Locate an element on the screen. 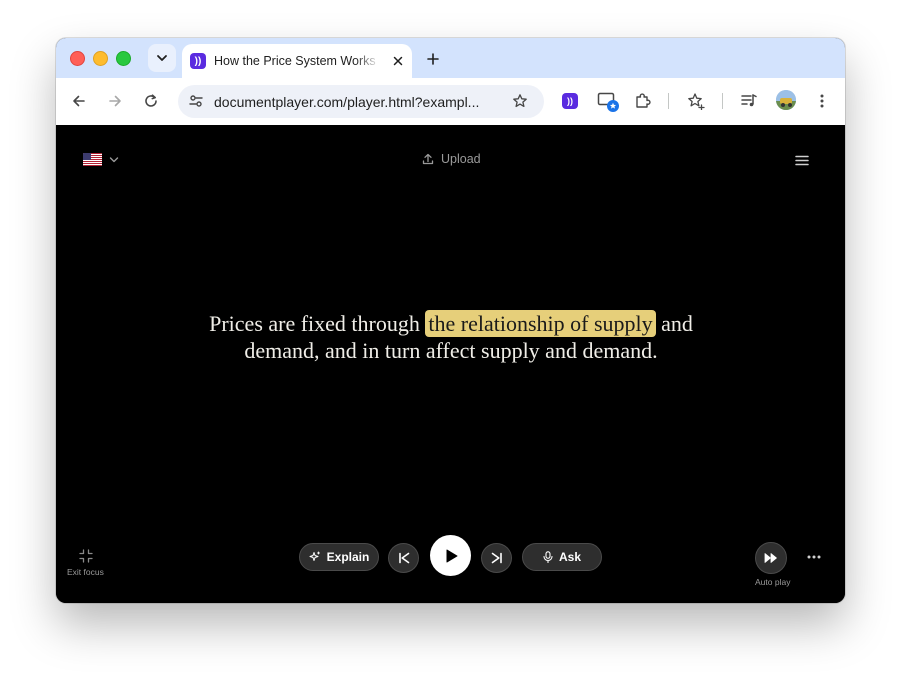 This screenshot has height=678, width=901. collapse-icon is located at coordinates (86, 556).